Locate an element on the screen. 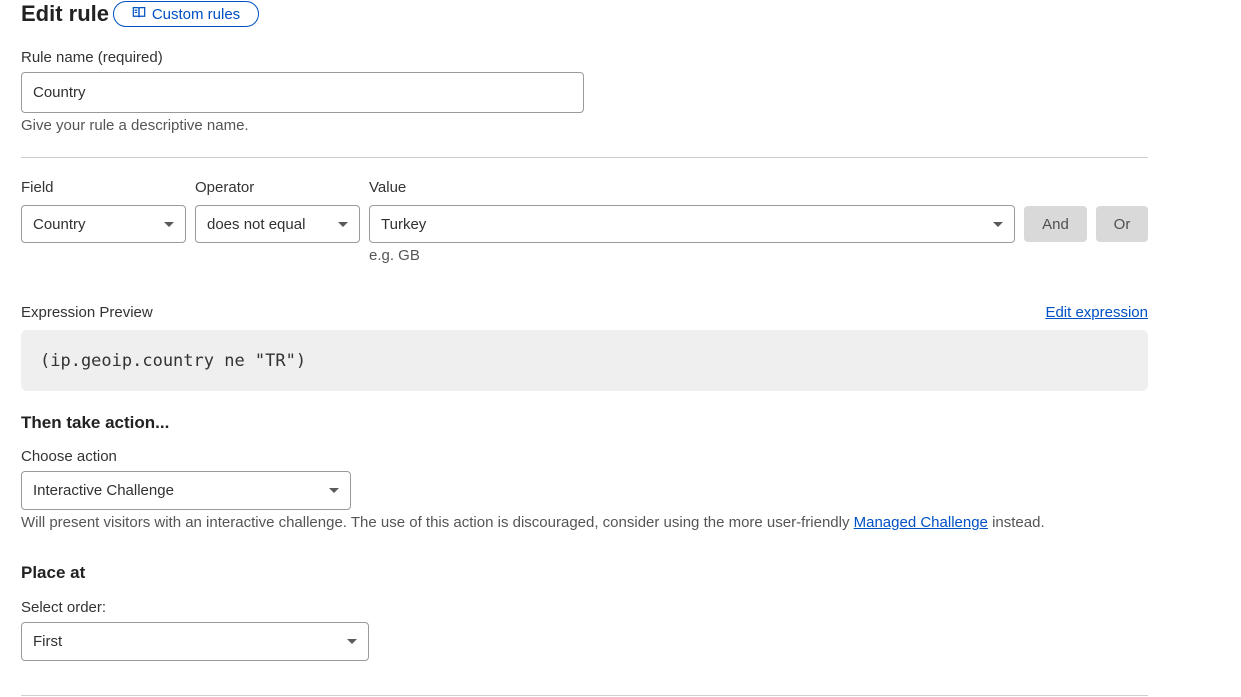  action-select-value: Interactive Challenge is located at coordinates (103, 490).